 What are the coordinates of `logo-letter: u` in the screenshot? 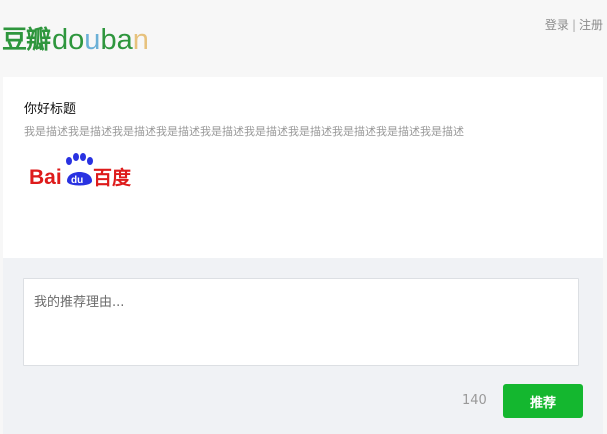 It's located at (92, 40).